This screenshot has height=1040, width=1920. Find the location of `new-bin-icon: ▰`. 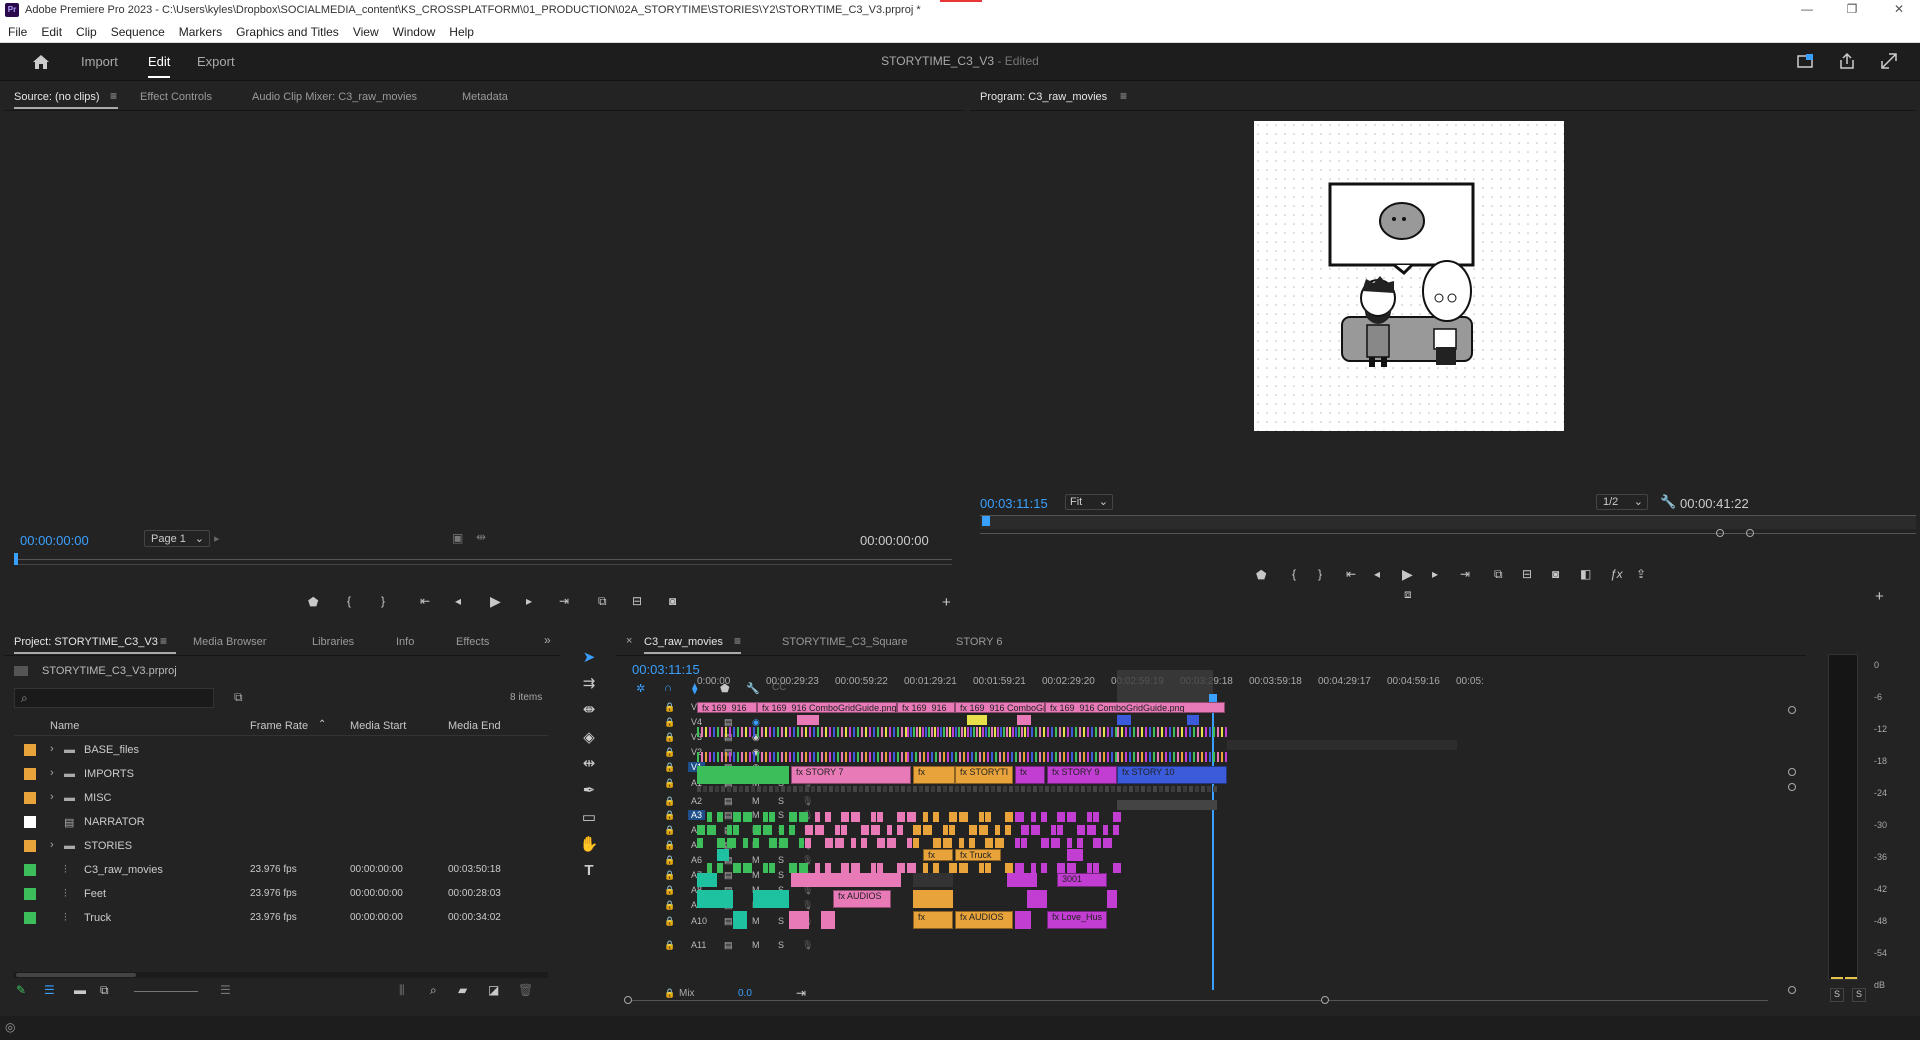

new-bin-icon: ▰ is located at coordinates (462, 990).